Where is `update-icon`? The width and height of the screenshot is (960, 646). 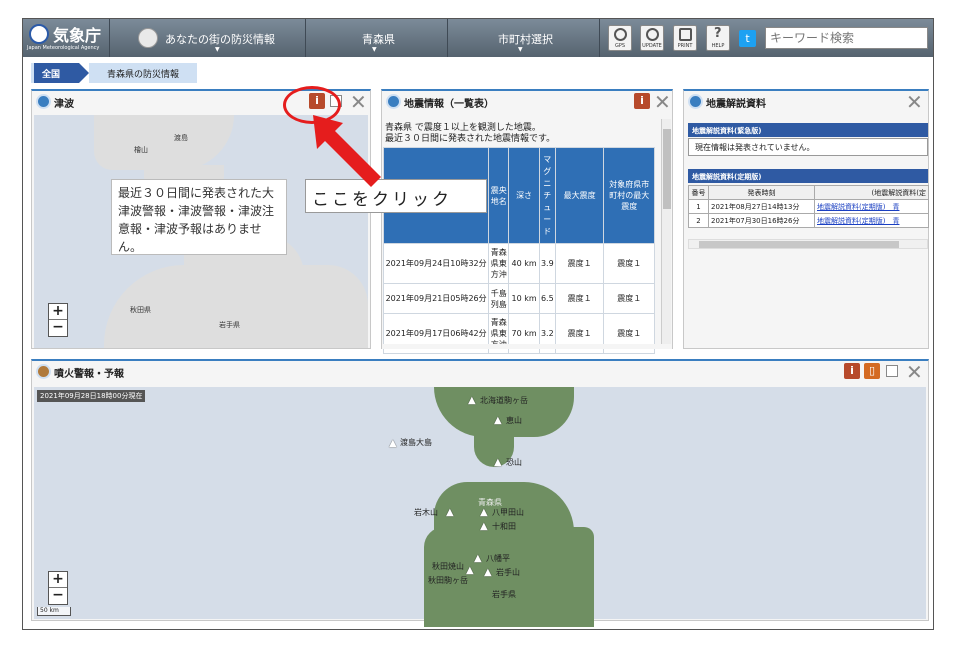
update-icon is located at coordinates (652, 34).